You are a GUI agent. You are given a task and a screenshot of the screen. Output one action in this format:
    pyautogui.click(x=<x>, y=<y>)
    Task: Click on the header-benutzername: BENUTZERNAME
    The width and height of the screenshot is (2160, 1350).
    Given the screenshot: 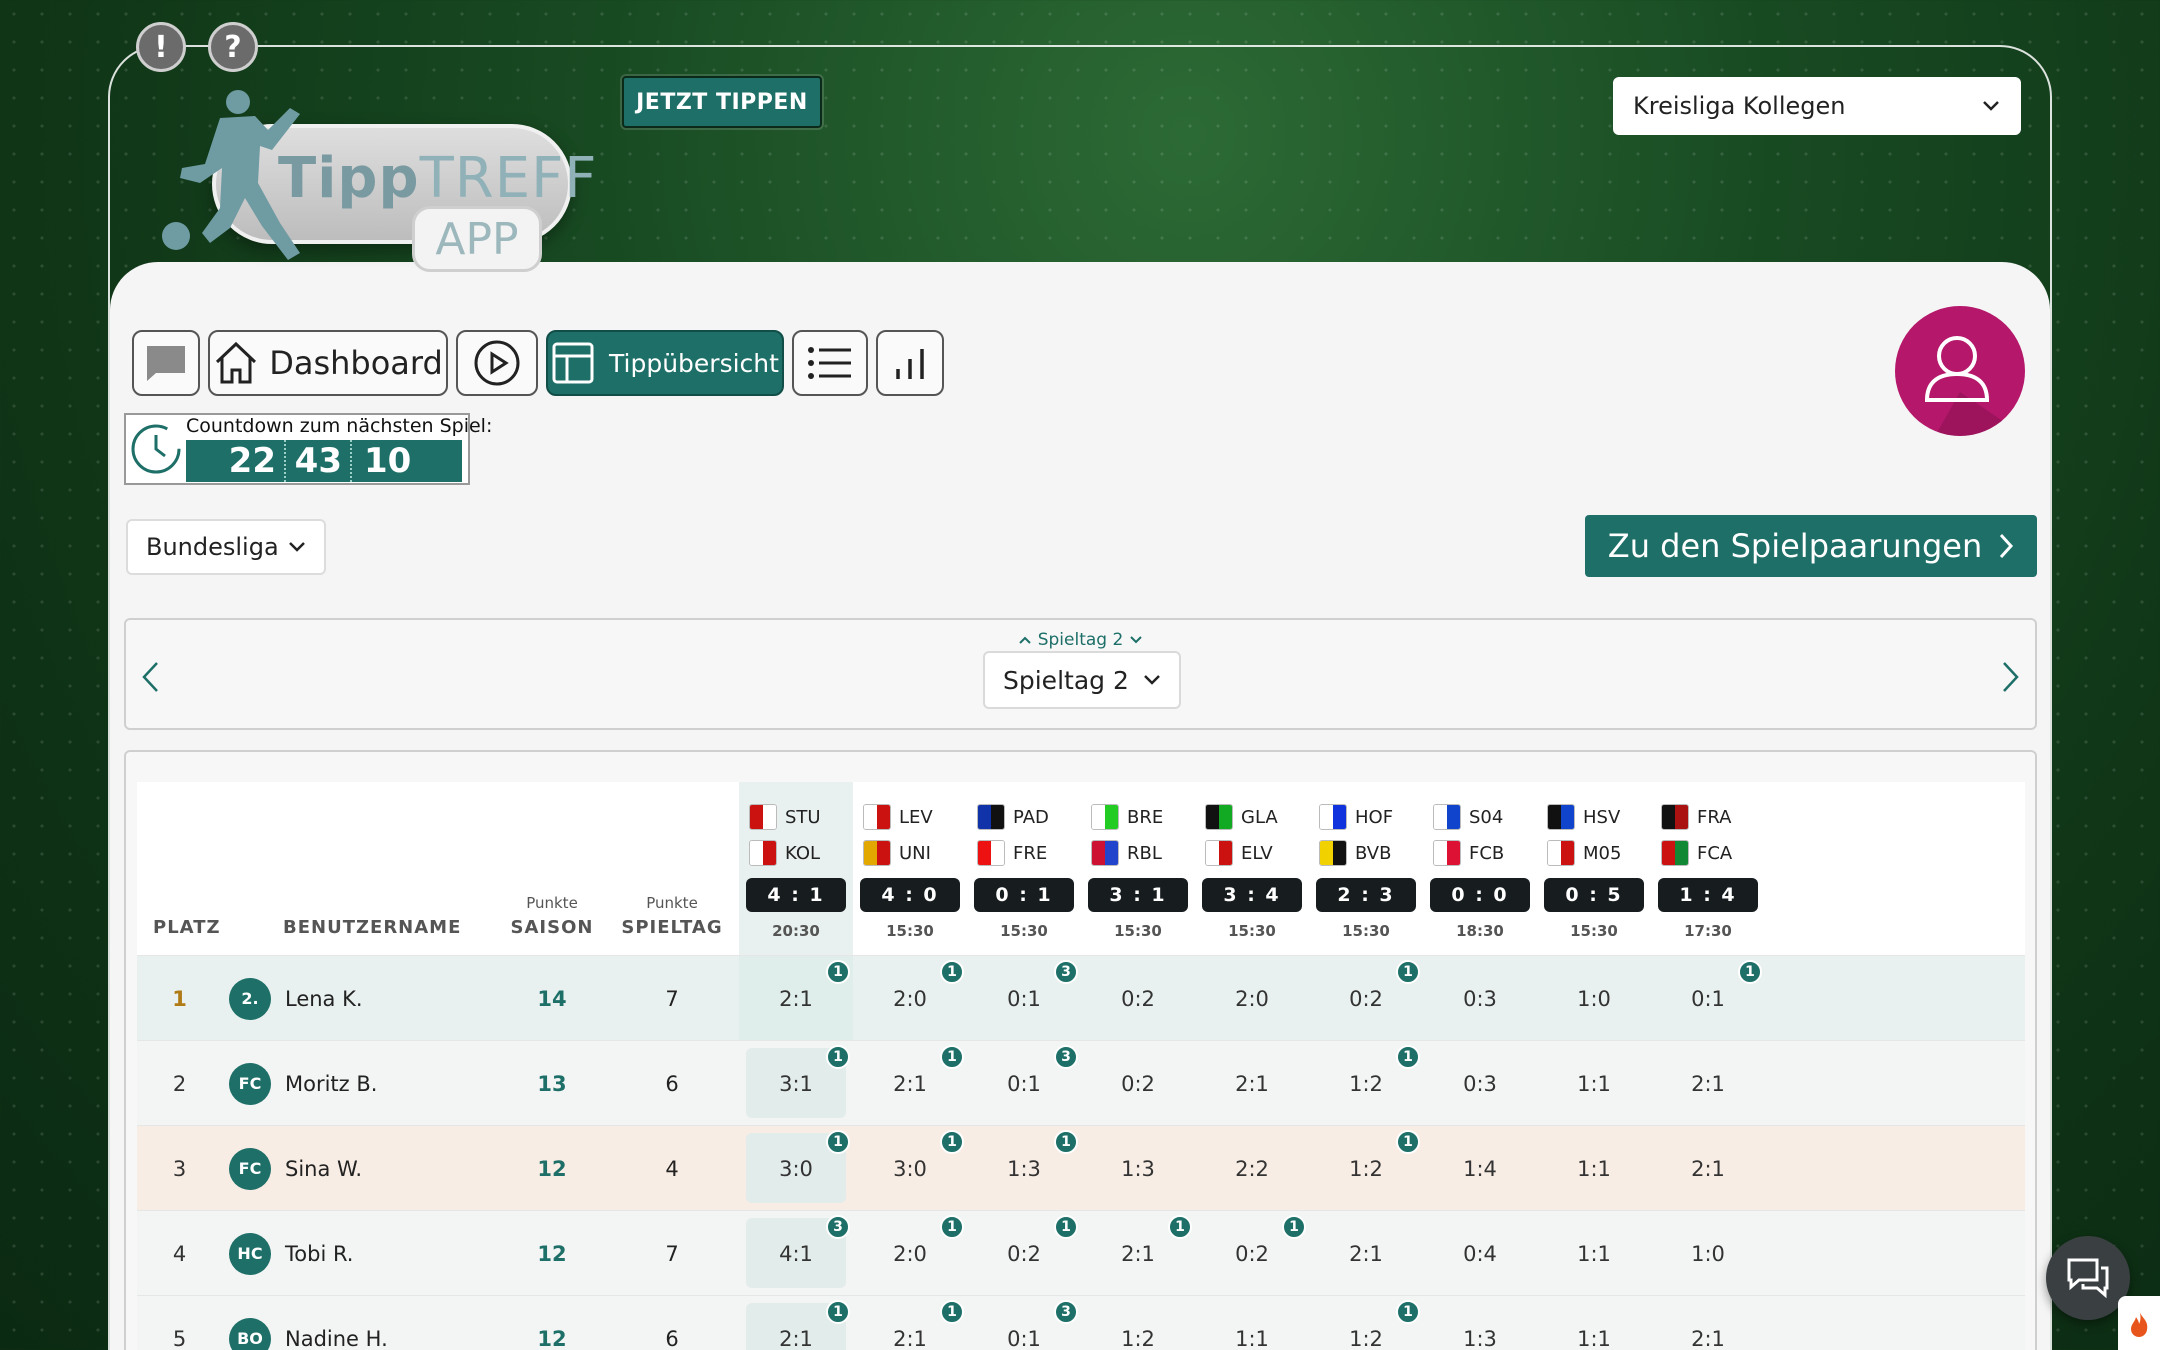 What is the action you would take?
    pyautogui.click(x=372, y=927)
    